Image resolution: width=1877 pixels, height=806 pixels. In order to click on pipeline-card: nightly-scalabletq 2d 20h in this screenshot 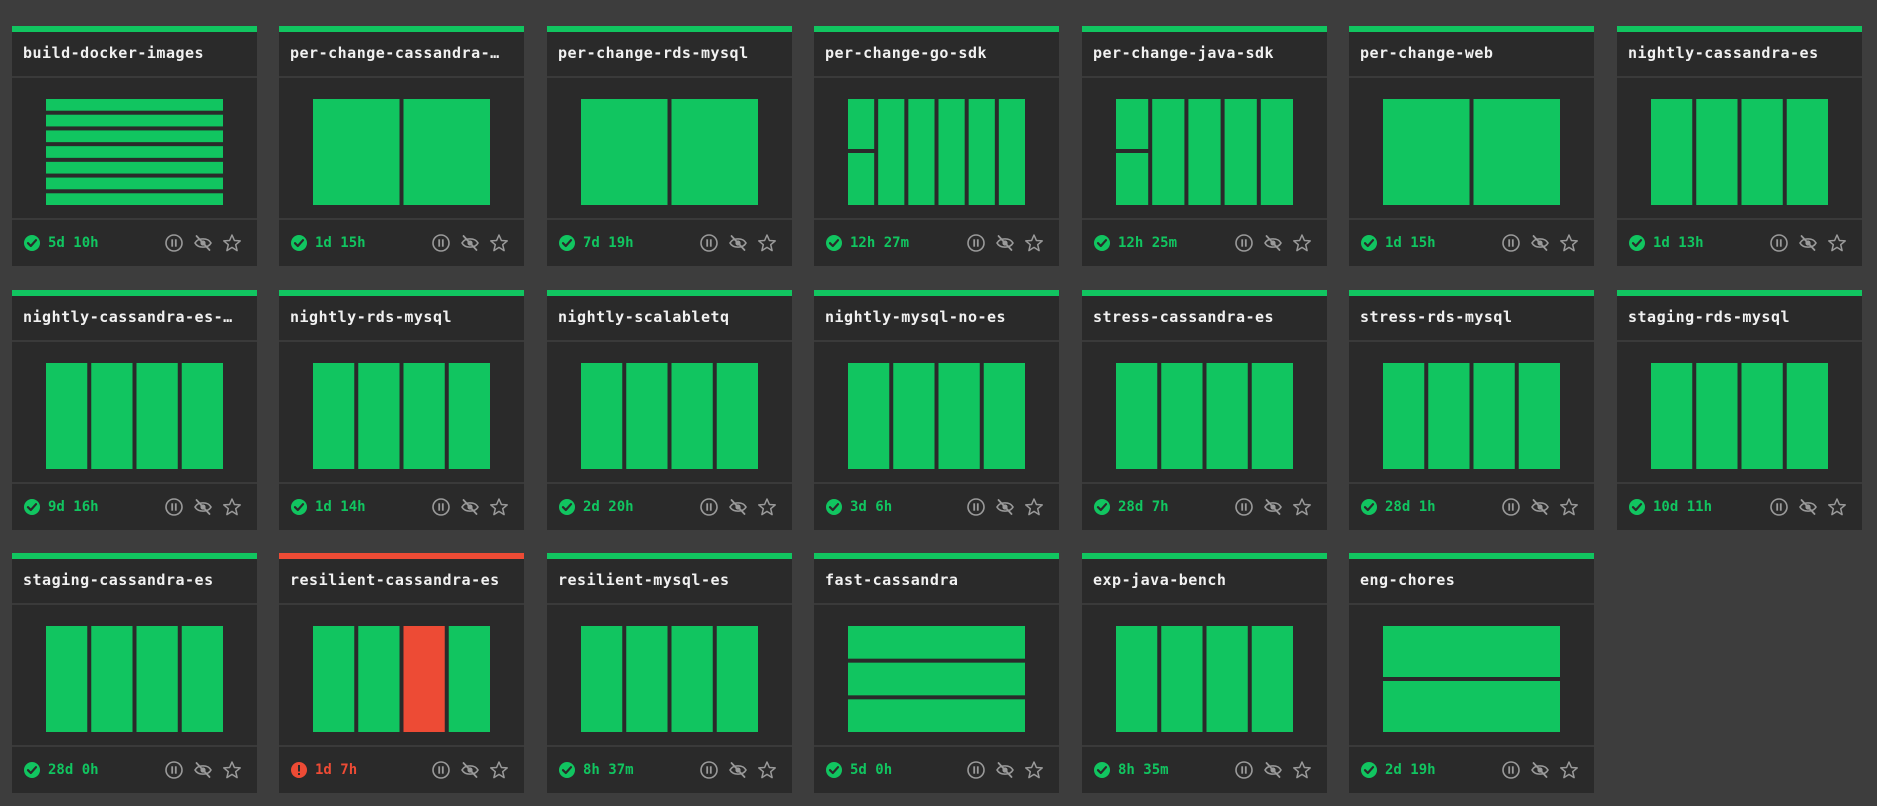, I will do `click(669, 410)`.